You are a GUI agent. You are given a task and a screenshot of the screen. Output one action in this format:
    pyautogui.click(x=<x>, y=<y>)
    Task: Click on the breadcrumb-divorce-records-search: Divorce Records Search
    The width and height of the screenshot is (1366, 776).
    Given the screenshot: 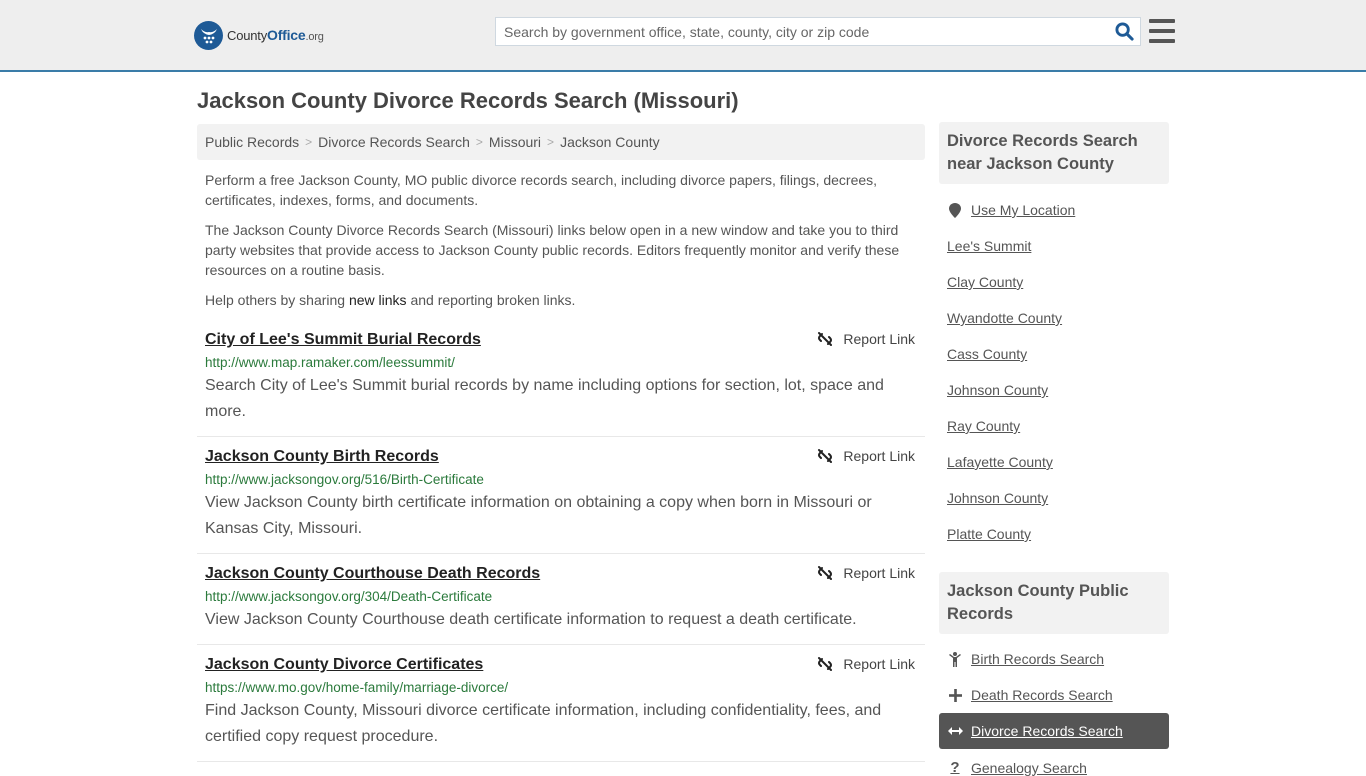 What is the action you would take?
    pyautogui.click(x=394, y=142)
    